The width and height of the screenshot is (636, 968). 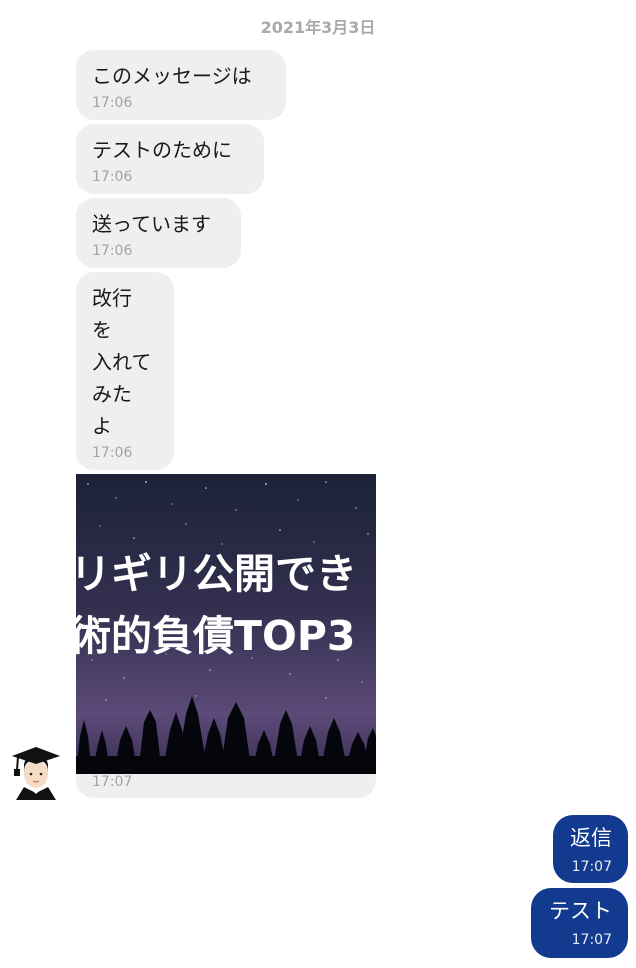 I want to click on message-text: 返信, so click(x=591, y=838).